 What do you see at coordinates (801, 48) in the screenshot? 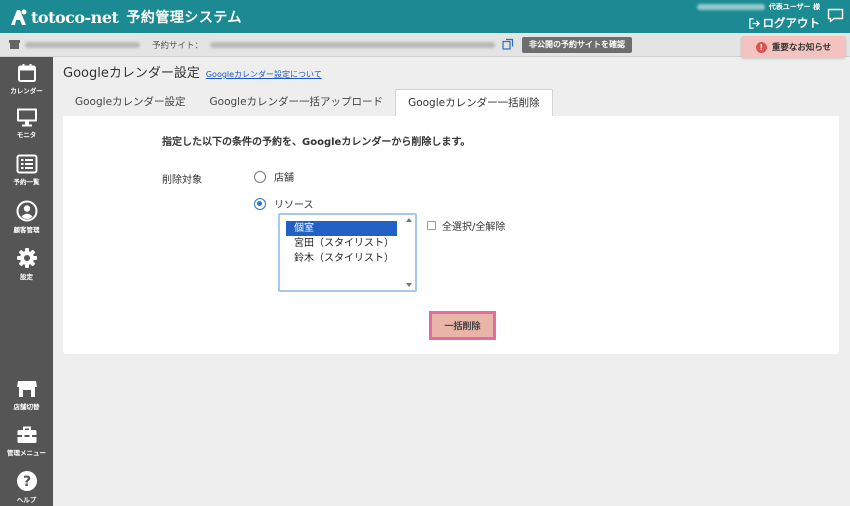
I see `notice-label: 重要なお知らせ` at bounding box center [801, 48].